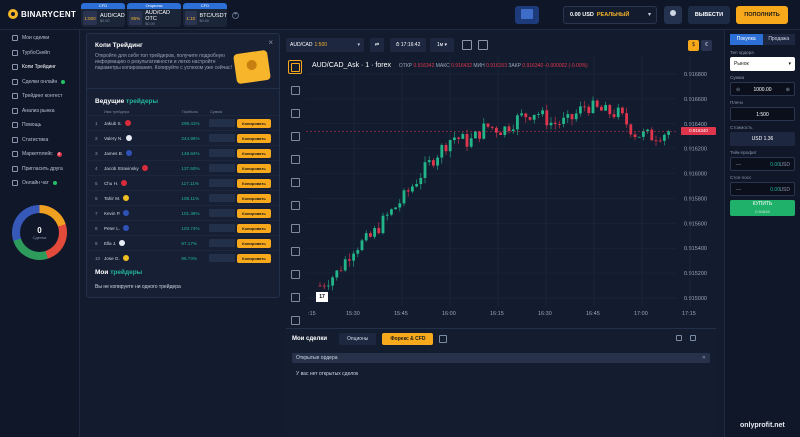 This screenshot has height=437, width=800. I want to click on asset-tab-btc-usdt: CFD 1:10 BTC/USDT $0.00, so click(205, 15).